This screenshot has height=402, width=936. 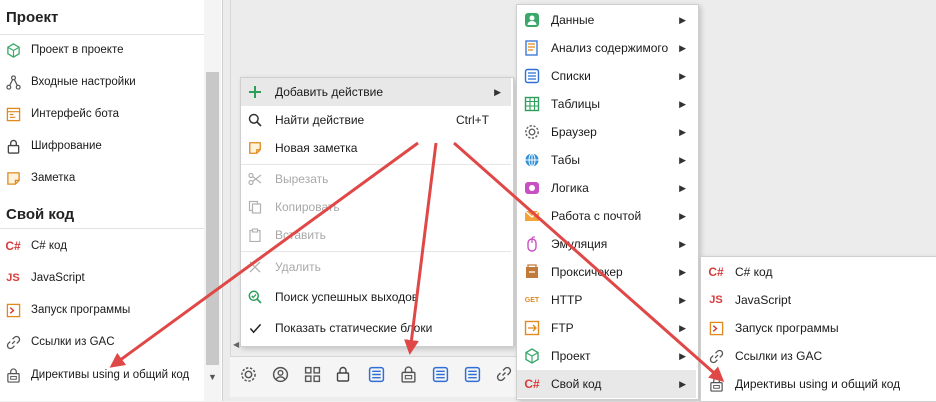 What do you see at coordinates (255, 235) in the screenshot?
I see `paste-icon` at bounding box center [255, 235].